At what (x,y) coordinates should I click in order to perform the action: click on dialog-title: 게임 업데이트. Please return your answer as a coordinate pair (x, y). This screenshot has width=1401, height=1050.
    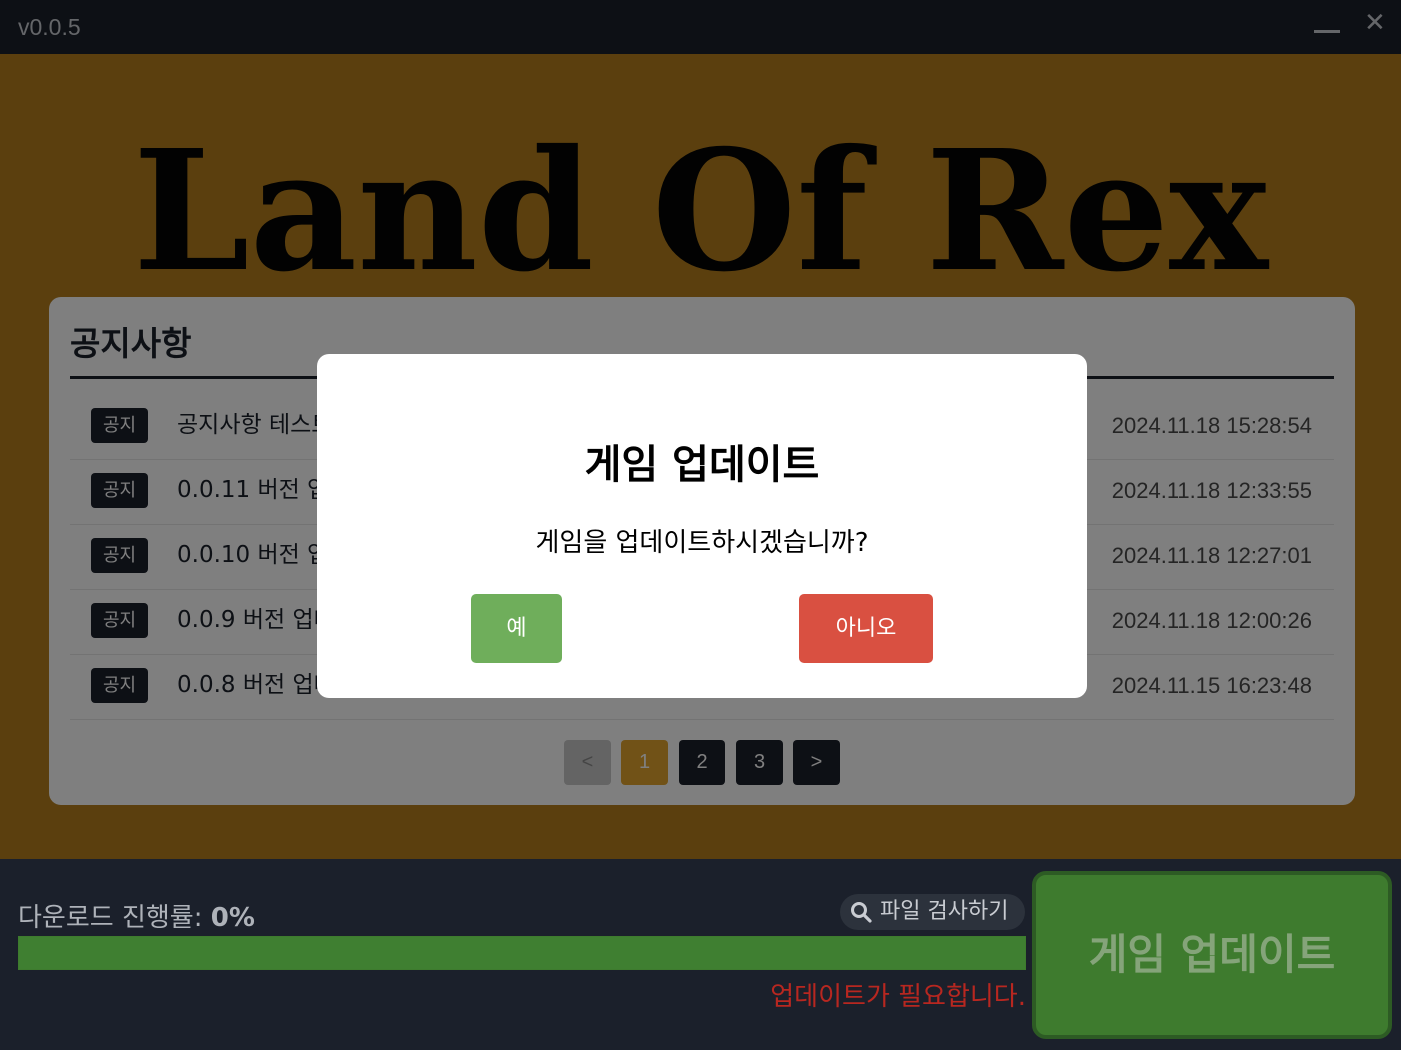
    Looking at the image, I should click on (702, 465).